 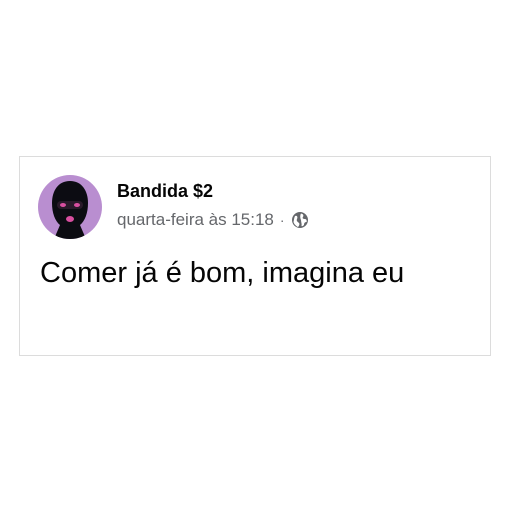 I want to click on balaclava-avatar-icon, so click(x=70, y=207).